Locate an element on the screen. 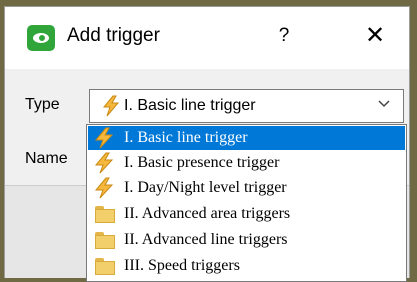 Image resolution: width=417 pixels, height=282 pixels. dropdown-item-speed-triggers: III. Speed triggers is located at coordinates (246, 266).